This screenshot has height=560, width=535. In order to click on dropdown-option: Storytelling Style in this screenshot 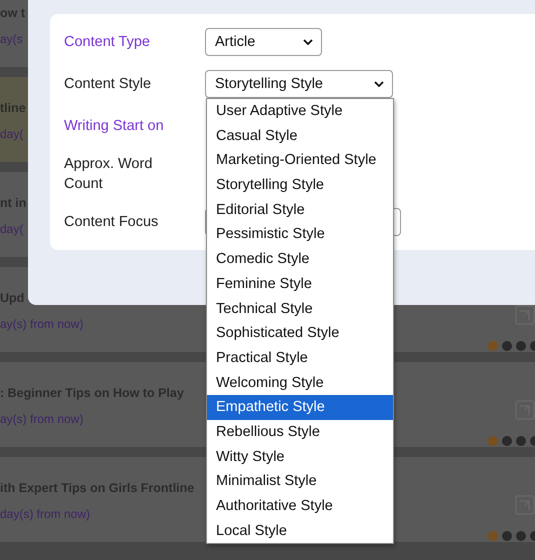, I will do `click(300, 185)`.